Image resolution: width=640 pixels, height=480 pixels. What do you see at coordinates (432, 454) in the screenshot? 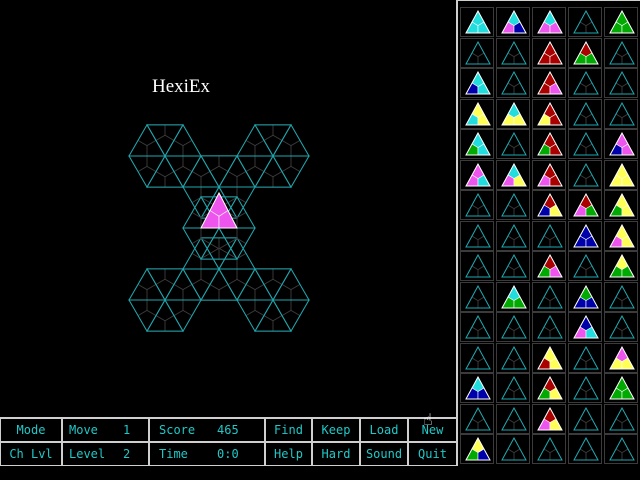
I see `quit-button: Quit` at bounding box center [432, 454].